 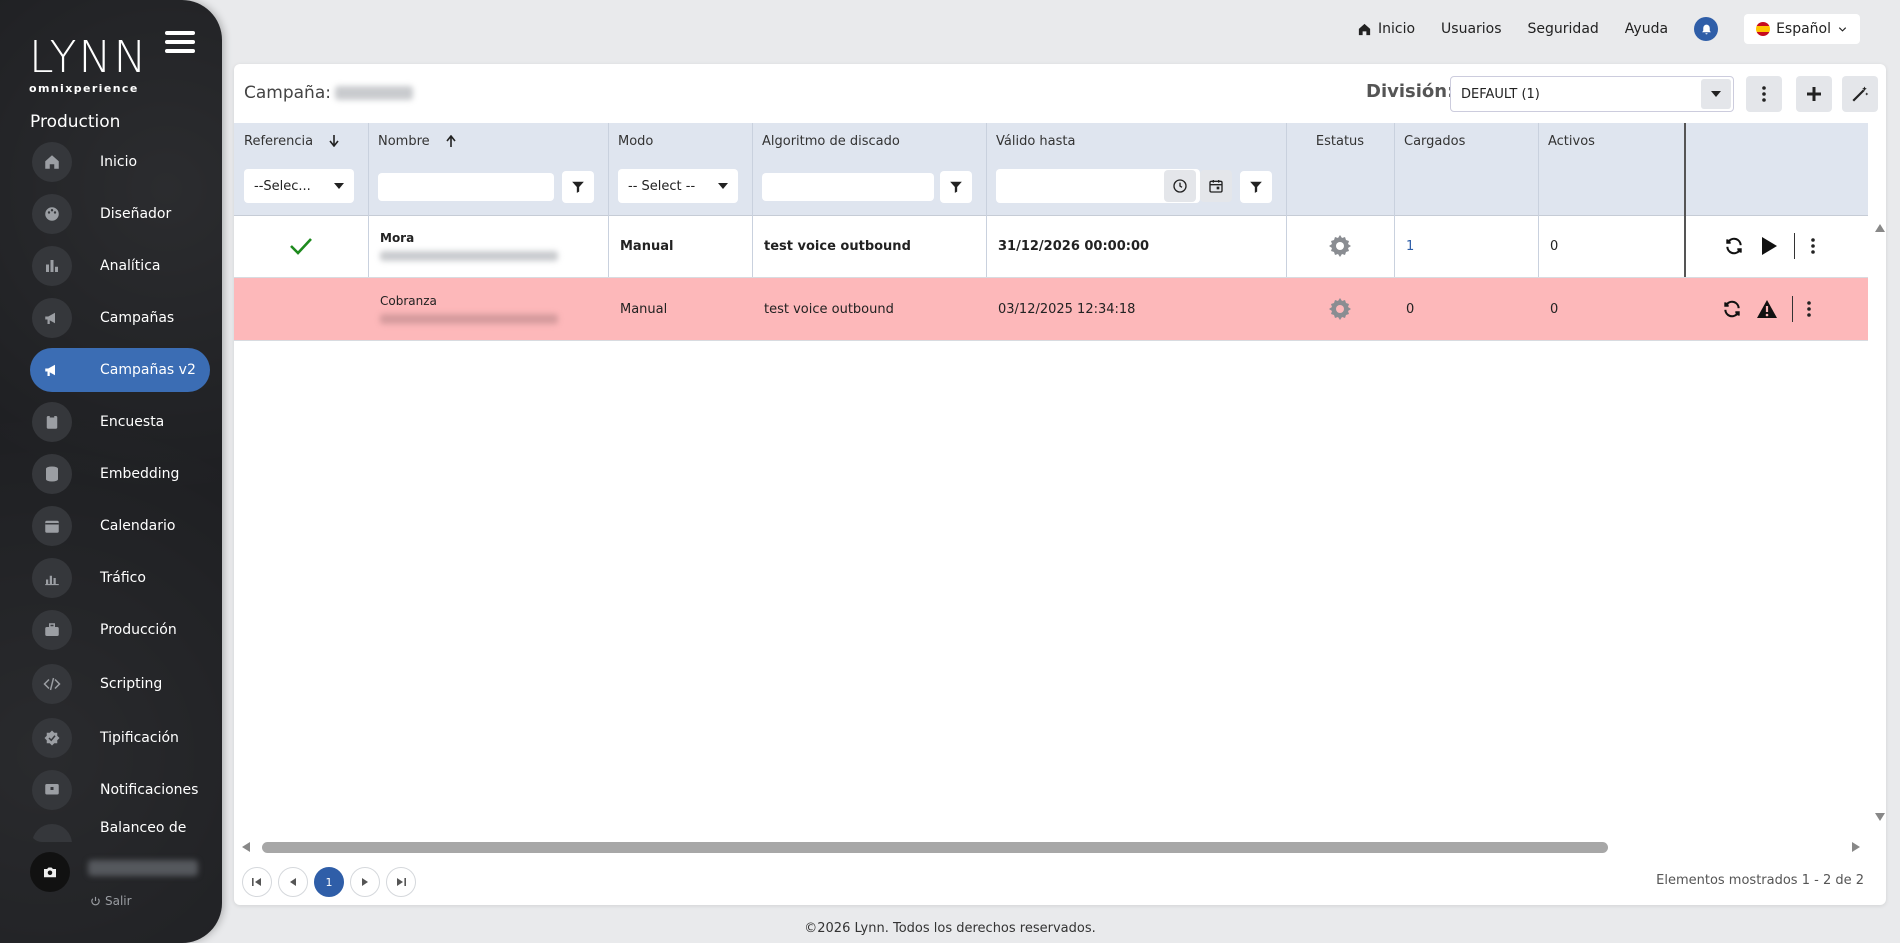 What do you see at coordinates (1136, 141) in the screenshot?
I see `col-header-valido-hasta: Válido hasta` at bounding box center [1136, 141].